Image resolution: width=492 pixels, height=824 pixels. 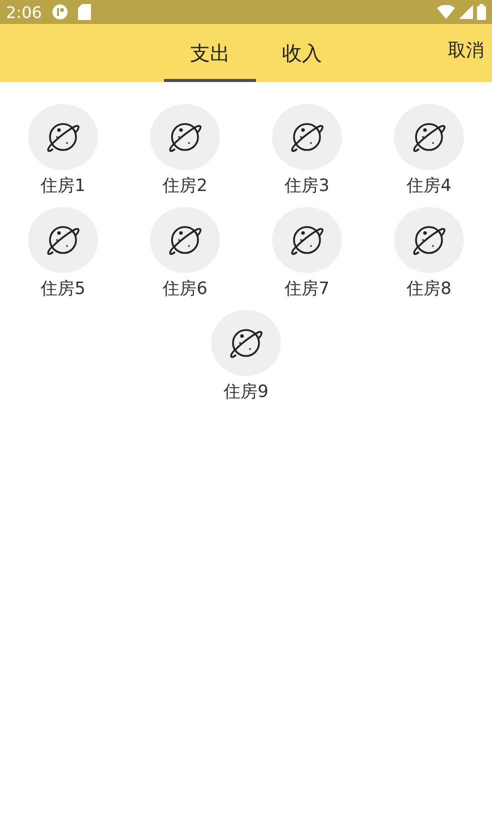 I want to click on category-label: 住房9, so click(x=246, y=392).